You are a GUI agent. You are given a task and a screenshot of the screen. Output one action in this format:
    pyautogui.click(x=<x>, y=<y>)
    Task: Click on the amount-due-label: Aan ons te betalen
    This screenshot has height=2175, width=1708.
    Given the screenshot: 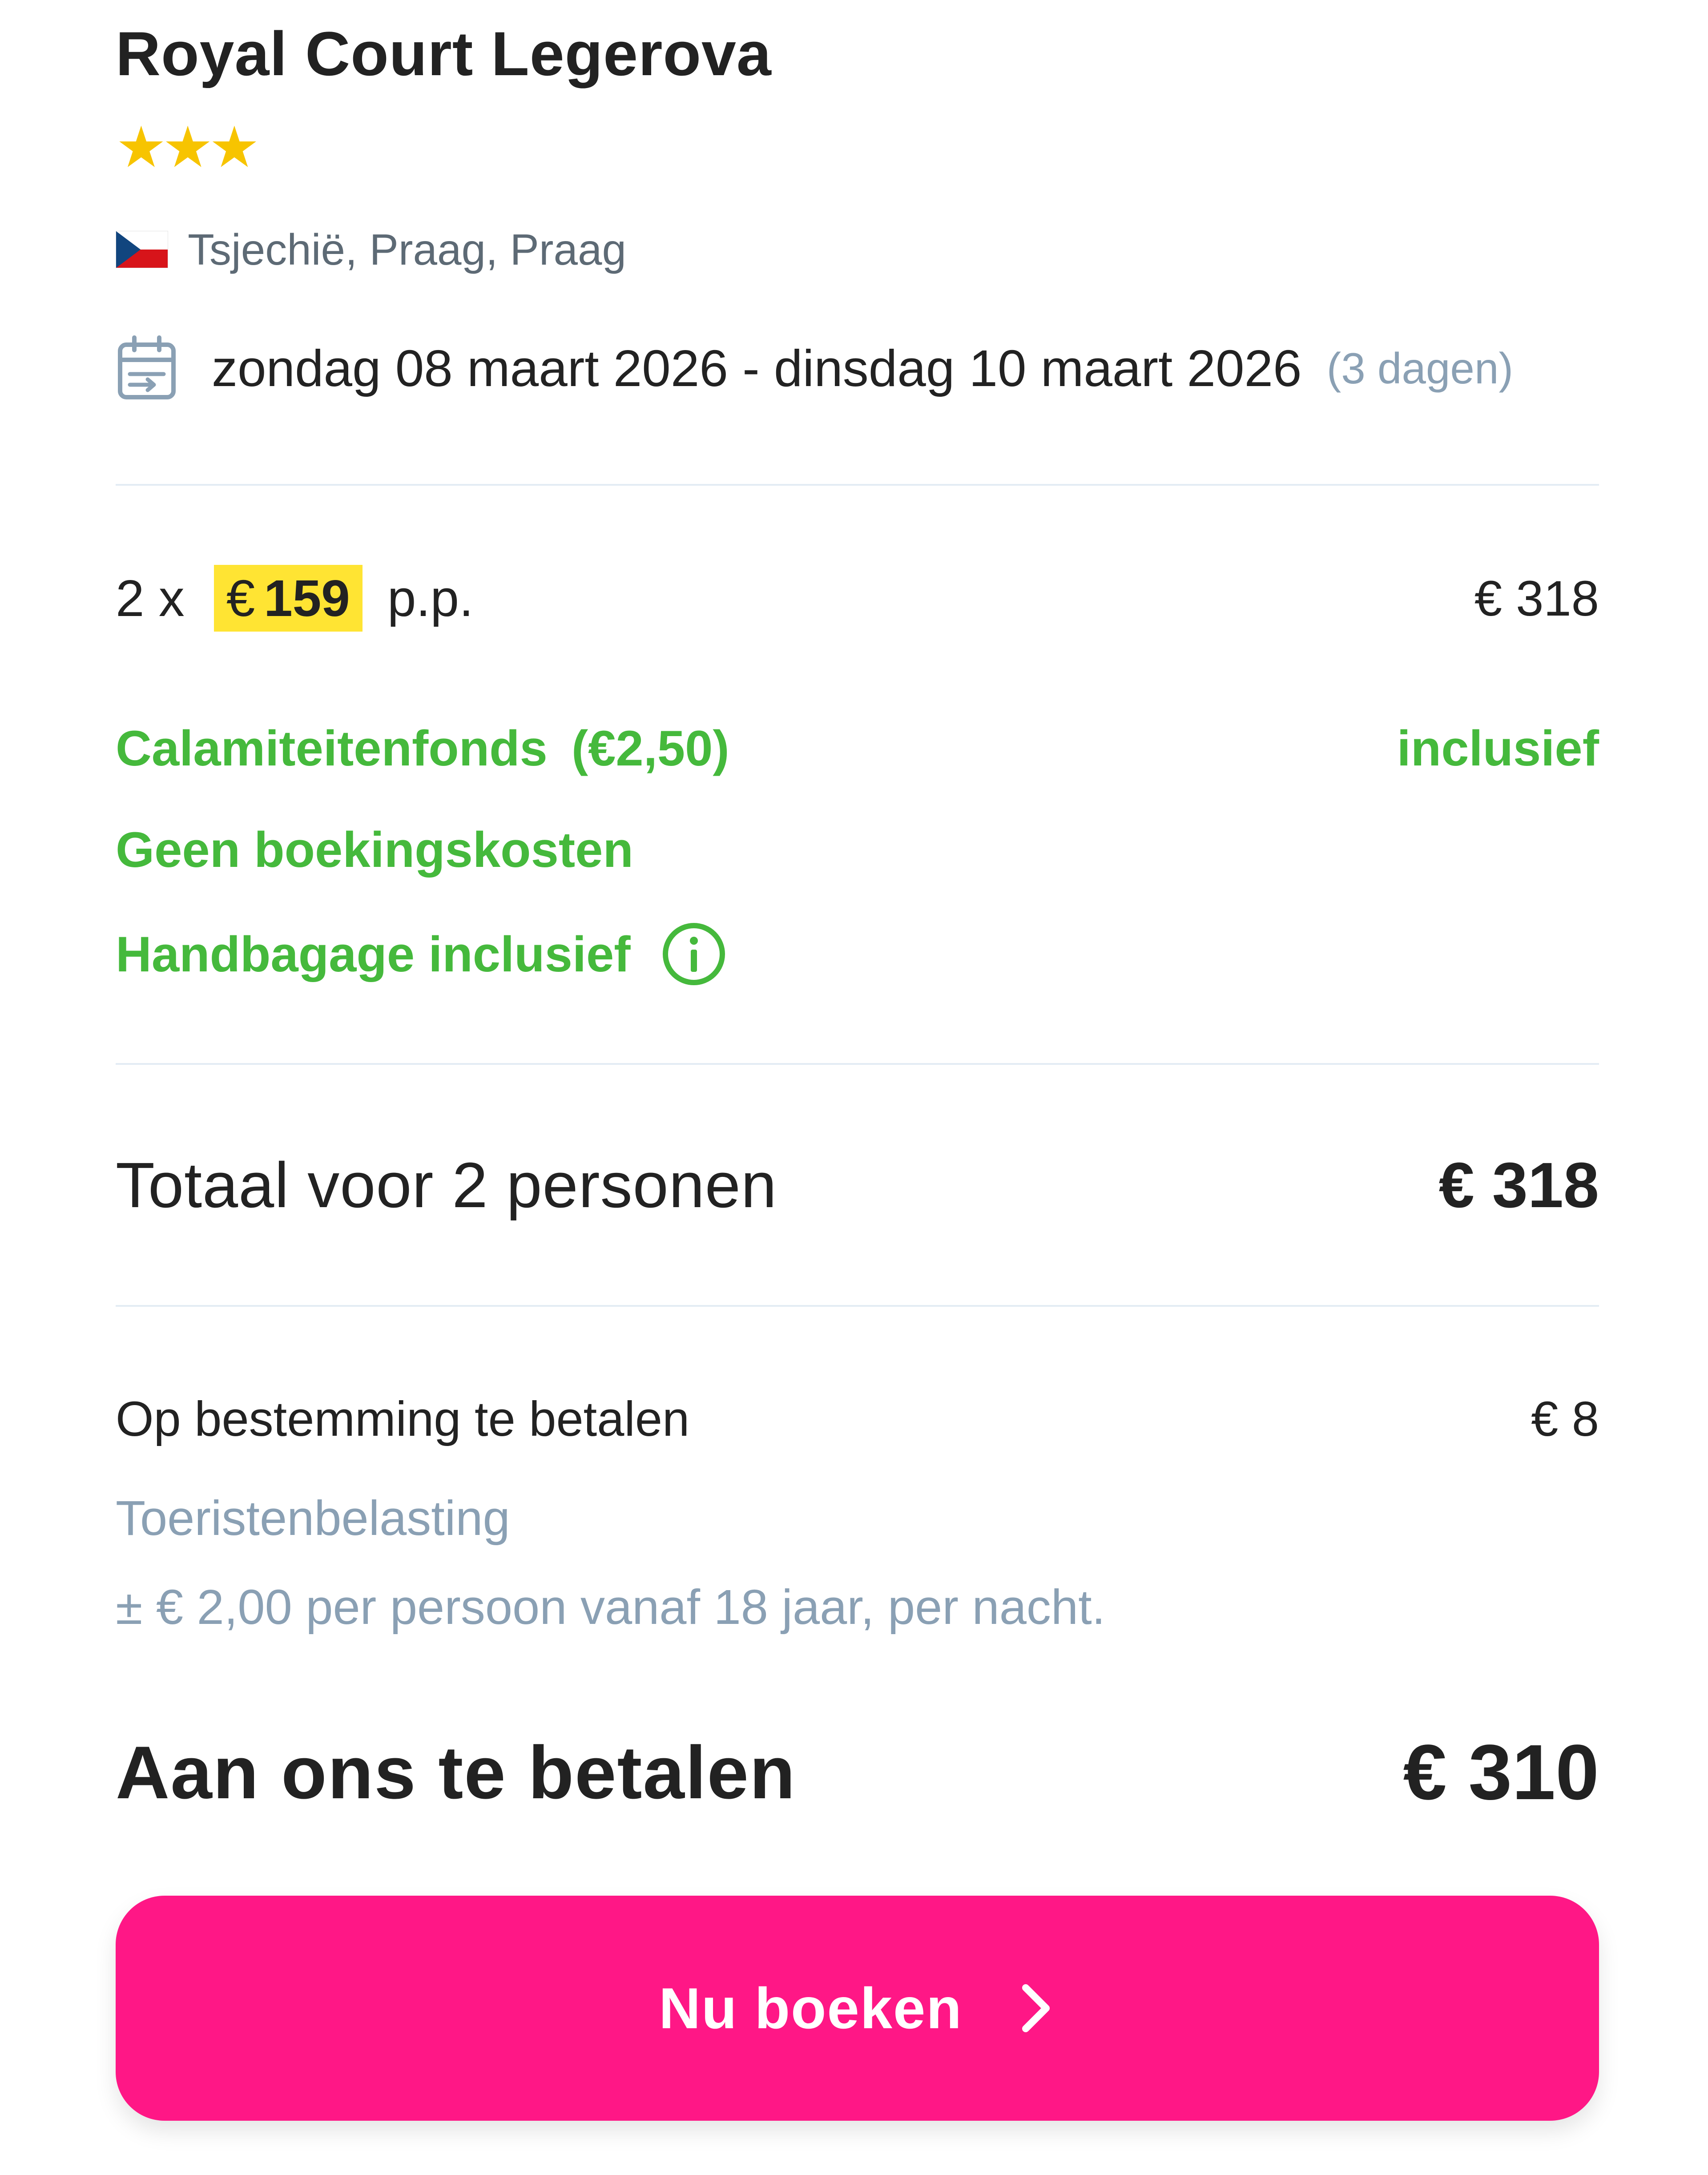 What is the action you would take?
    pyautogui.click(x=456, y=1772)
    